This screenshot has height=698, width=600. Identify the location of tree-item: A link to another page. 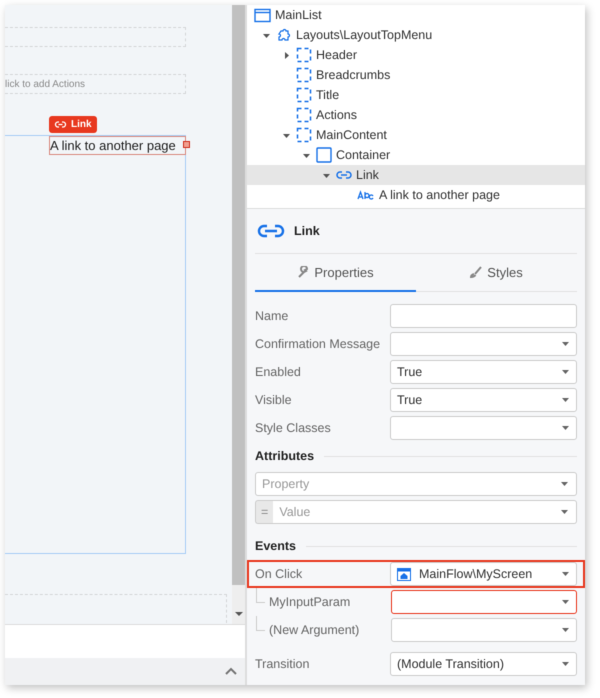
(416, 195).